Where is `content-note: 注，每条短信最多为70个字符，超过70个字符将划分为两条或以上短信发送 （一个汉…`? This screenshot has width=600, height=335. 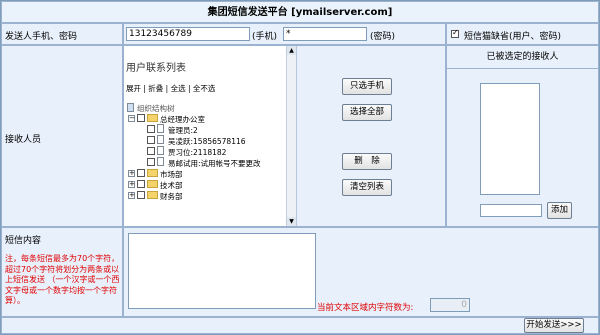
content-note: 注，每条短信最多为70个字符，超过70个字符将划分为两条或以上短信发送 （一个汉… is located at coordinates (62, 279).